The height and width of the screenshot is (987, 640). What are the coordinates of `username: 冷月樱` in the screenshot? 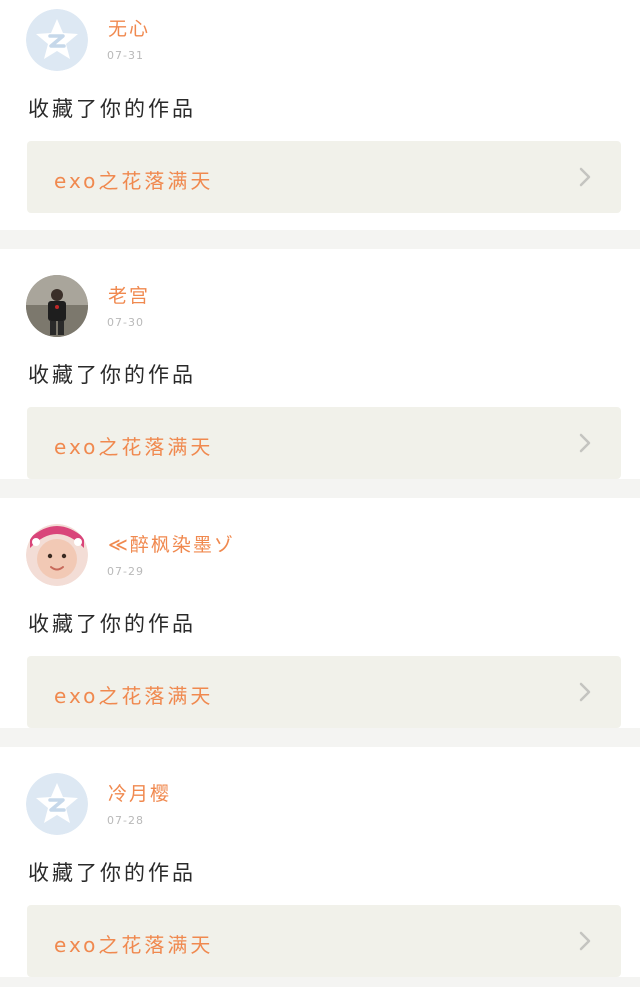 It's located at (139, 792).